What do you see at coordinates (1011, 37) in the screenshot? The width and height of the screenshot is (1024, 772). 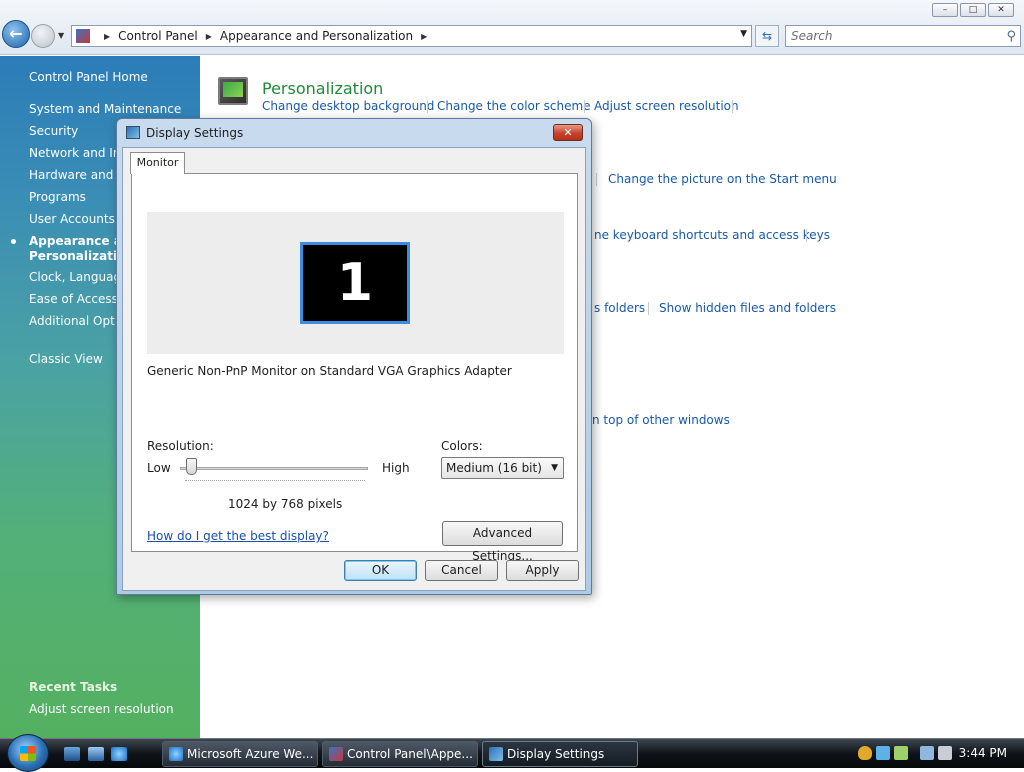 I see `search-icon: ⚲` at bounding box center [1011, 37].